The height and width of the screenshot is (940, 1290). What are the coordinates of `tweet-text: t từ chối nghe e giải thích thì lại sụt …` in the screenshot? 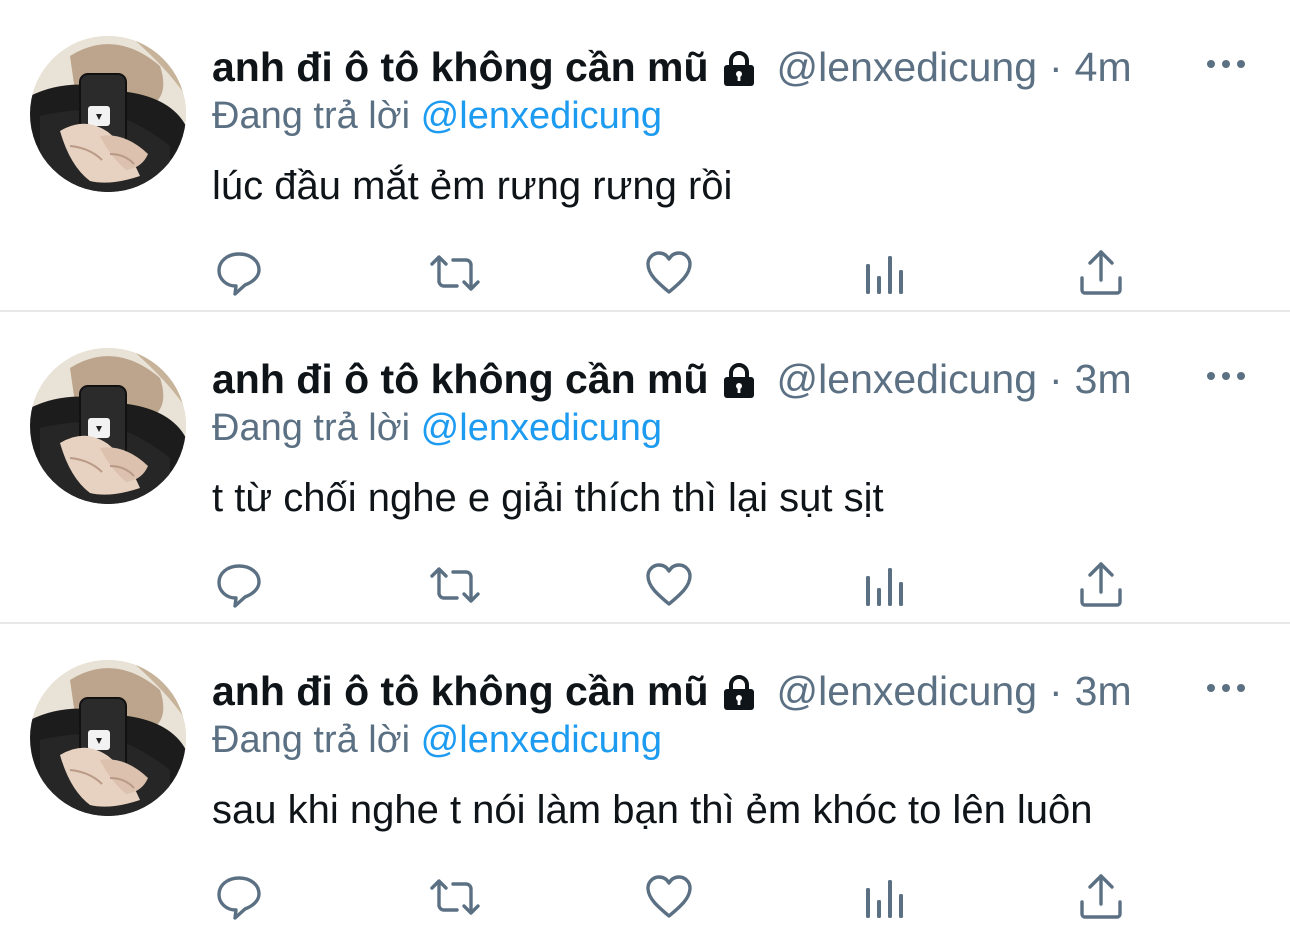 It's located at (548, 498).